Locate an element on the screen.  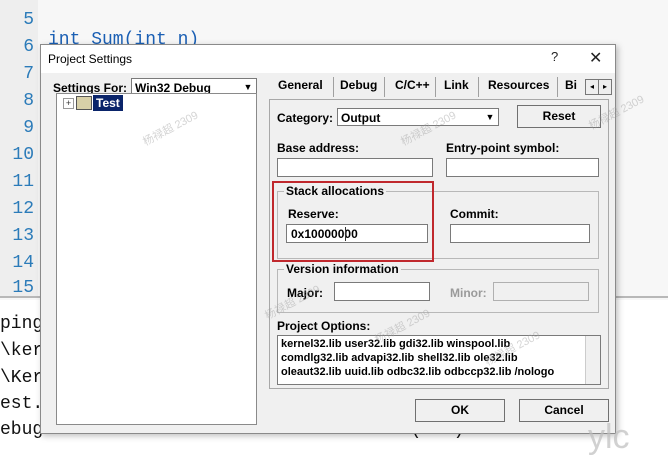
expand-icon: + is located at coordinates (68, 103).